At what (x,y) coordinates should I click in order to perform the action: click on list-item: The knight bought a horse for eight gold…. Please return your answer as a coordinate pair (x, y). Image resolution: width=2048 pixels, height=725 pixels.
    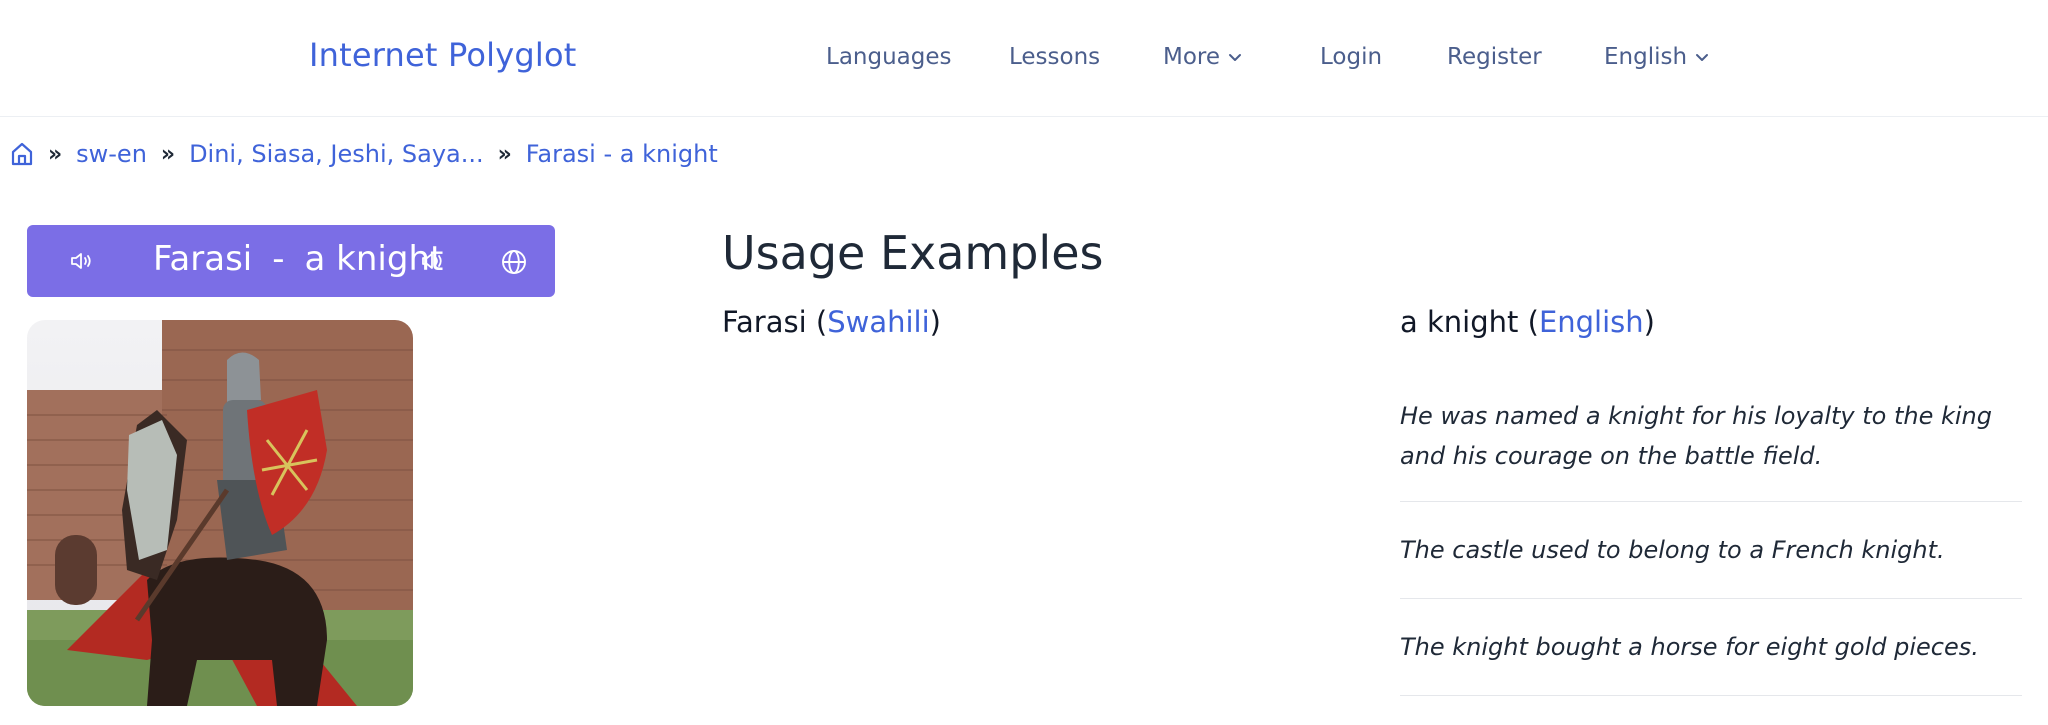
    Looking at the image, I should click on (1711, 647).